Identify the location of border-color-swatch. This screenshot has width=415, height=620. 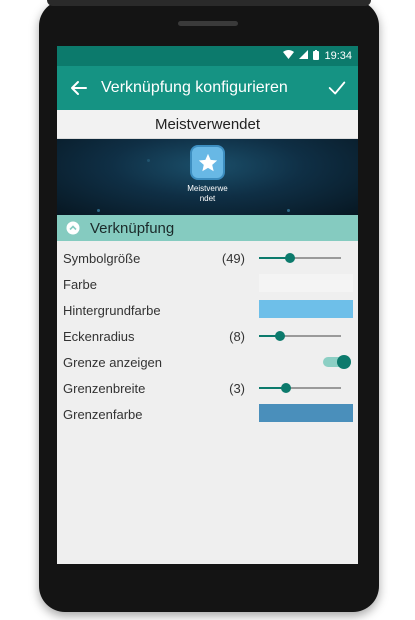
(306, 413).